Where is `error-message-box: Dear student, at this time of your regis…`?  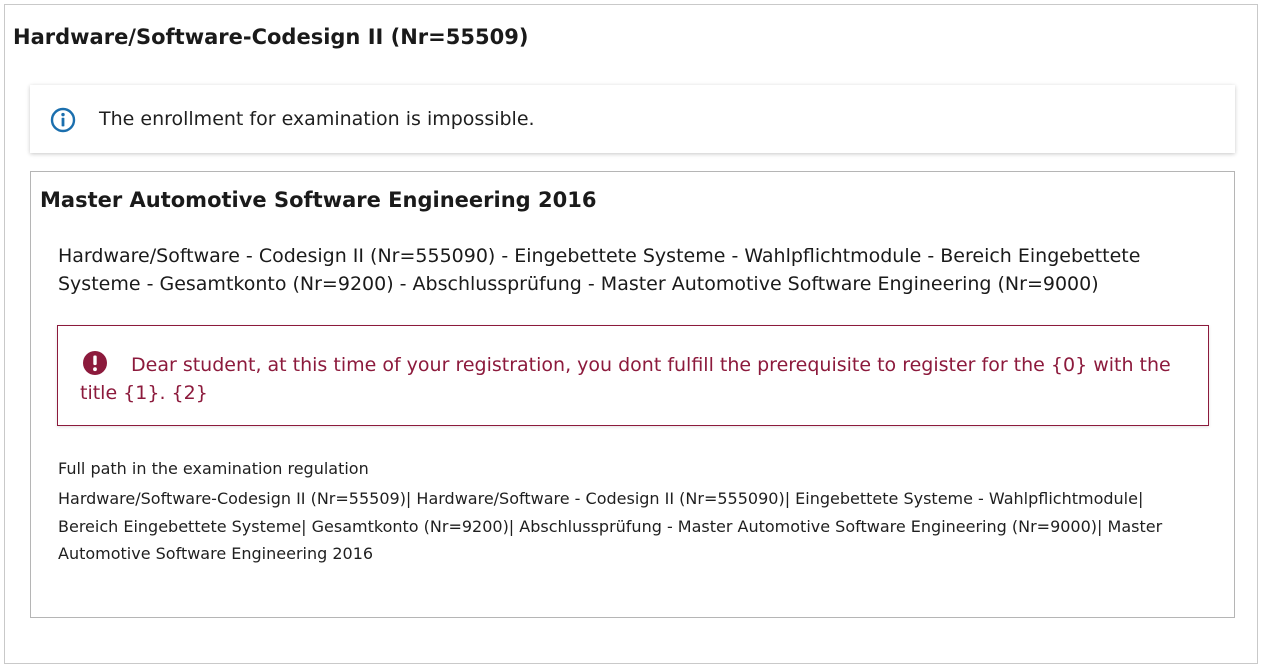
error-message-box: Dear student, at this time of your regis… is located at coordinates (633, 375).